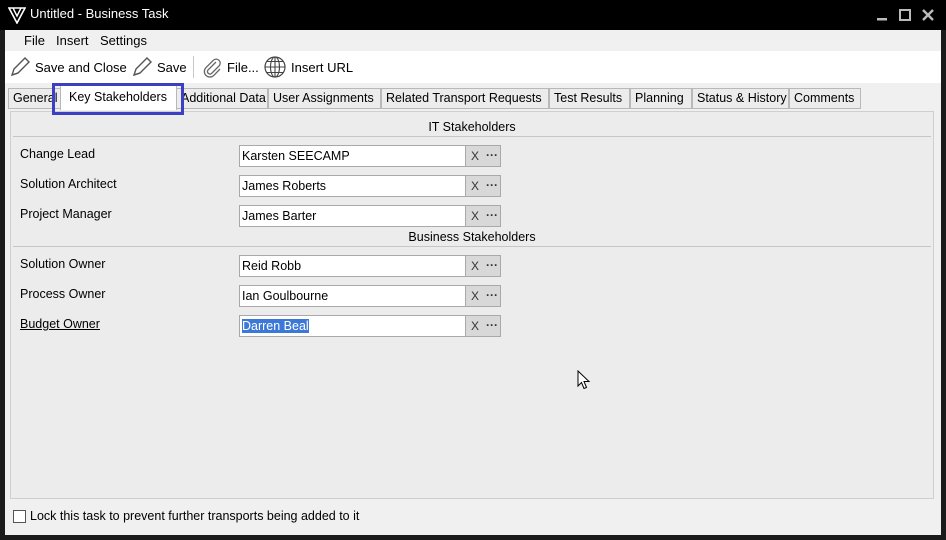 Image resolution: width=946 pixels, height=540 pixels. What do you see at coordinates (352, 156) in the screenshot?
I see `change-lead-input: Karsten SEECAMP` at bounding box center [352, 156].